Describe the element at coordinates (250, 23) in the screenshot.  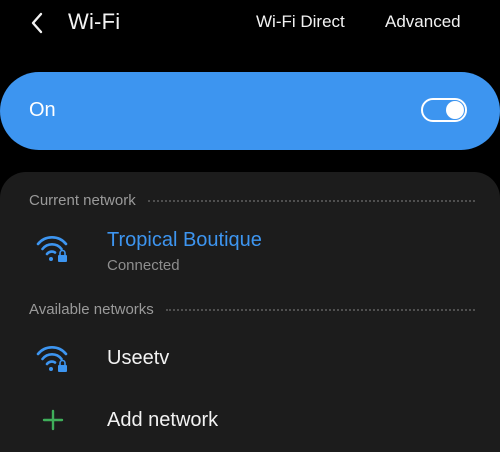
I see `app-header: Wi-Fi Wi-Fi Direct Advanced` at that location.